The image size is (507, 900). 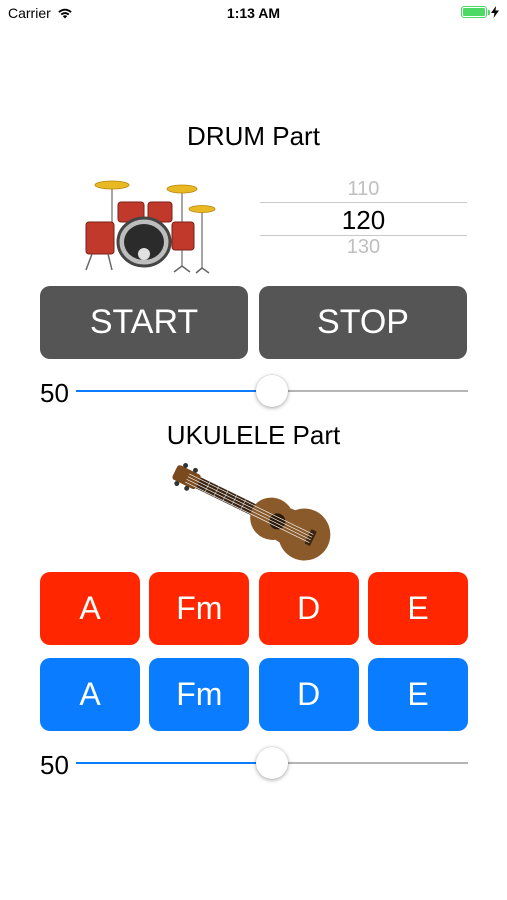 I want to click on drum-kit-image, so click(x=150, y=227).